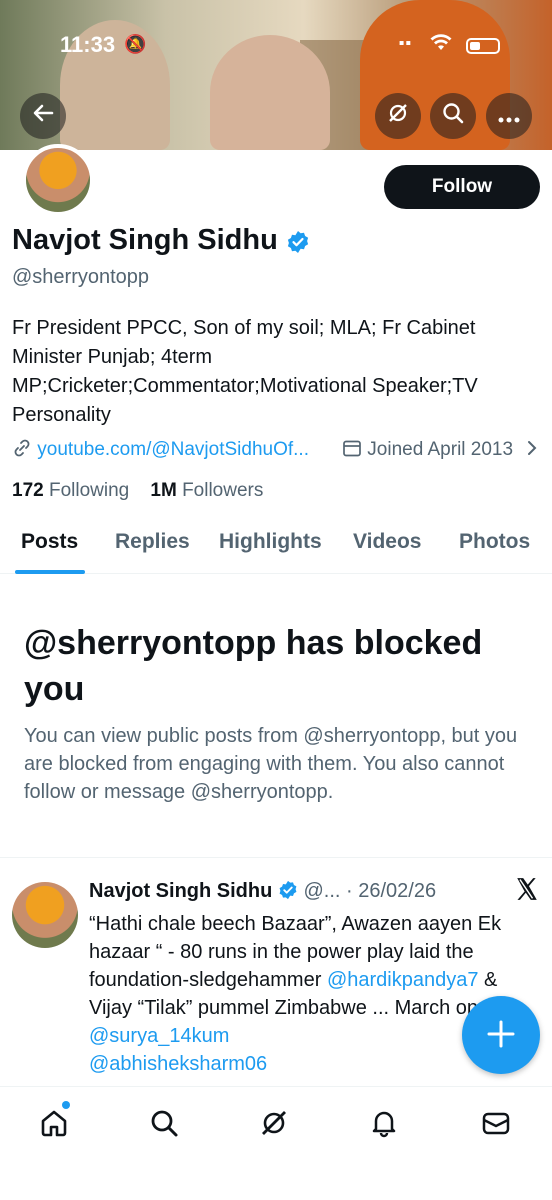 This screenshot has height=1200, width=552. What do you see at coordinates (354, 449) in the screenshot?
I see `calendar-icon` at bounding box center [354, 449].